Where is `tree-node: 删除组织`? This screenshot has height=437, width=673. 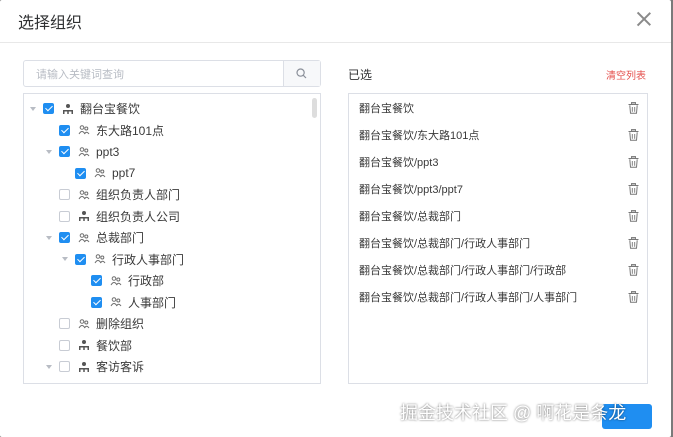 tree-node: 删除组织 is located at coordinates (95, 323).